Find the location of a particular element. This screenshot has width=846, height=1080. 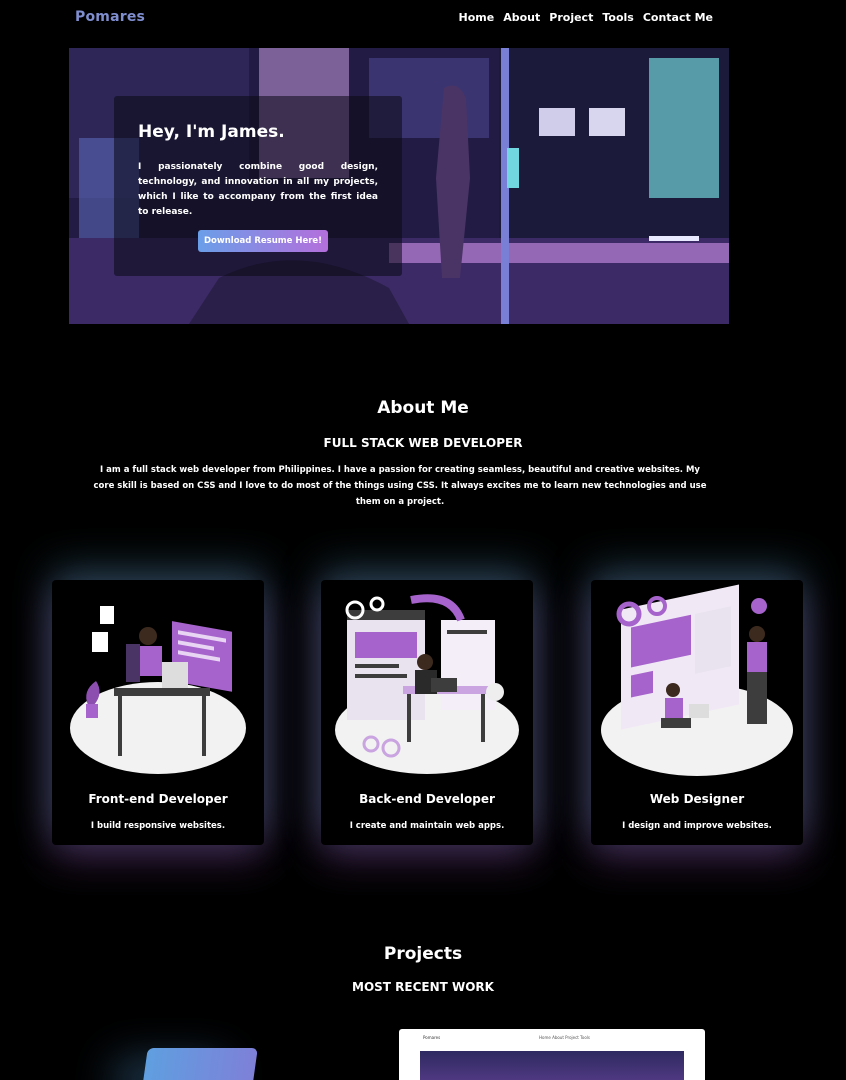

project-thumbnail-hero-image is located at coordinates (552, 1065).